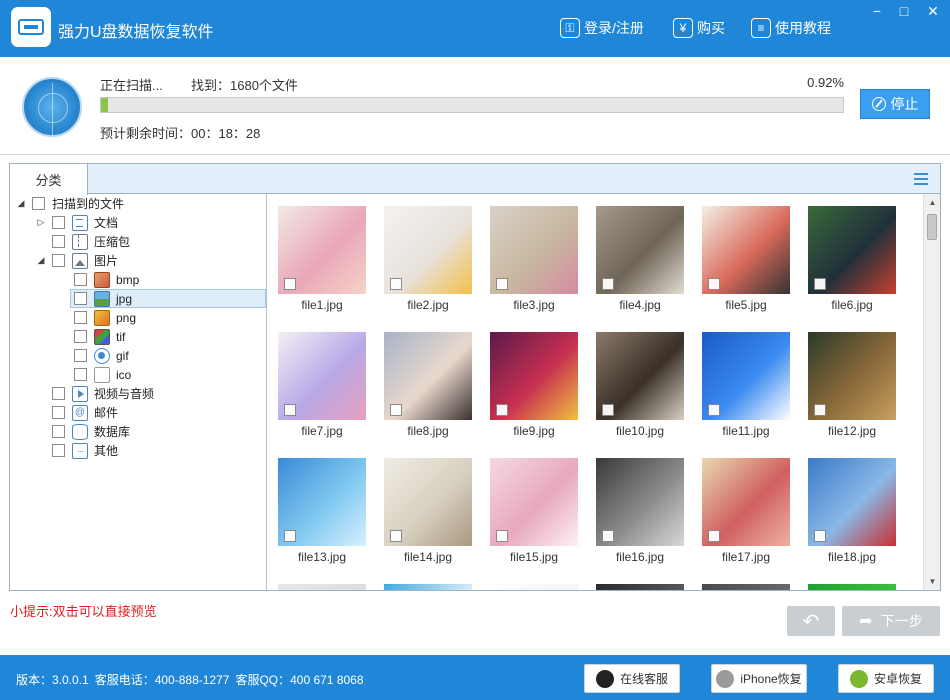 The height and width of the screenshot is (700, 950). I want to click on file-thumbnail: file17.jpg, so click(746, 514).